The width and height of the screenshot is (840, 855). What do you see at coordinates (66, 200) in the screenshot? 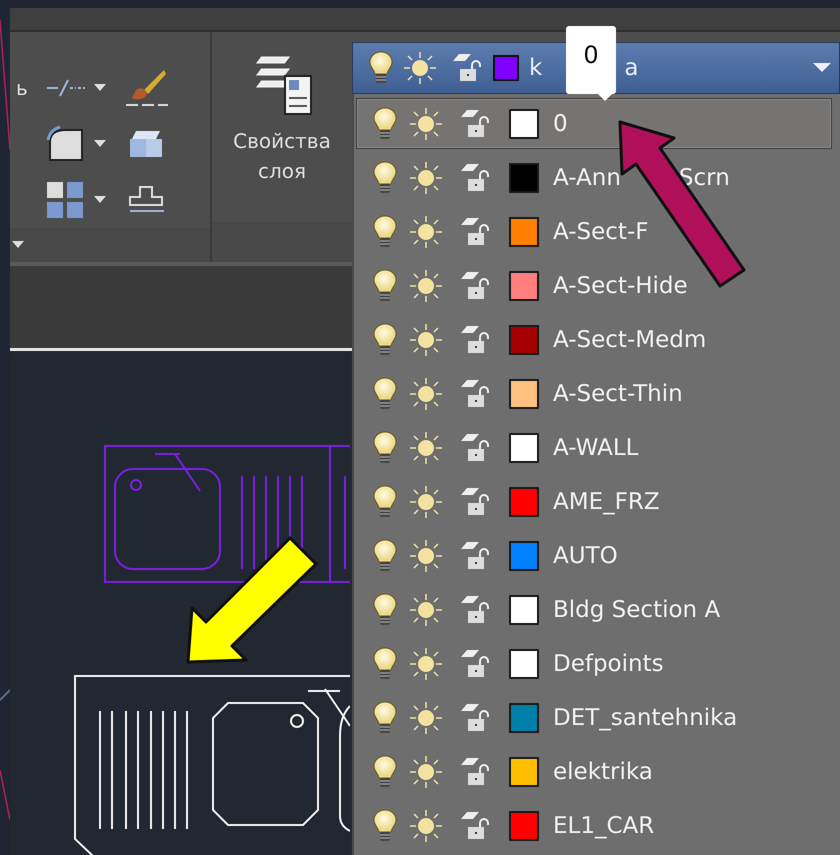
I see `block-grid-icon` at bounding box center [66, 200].